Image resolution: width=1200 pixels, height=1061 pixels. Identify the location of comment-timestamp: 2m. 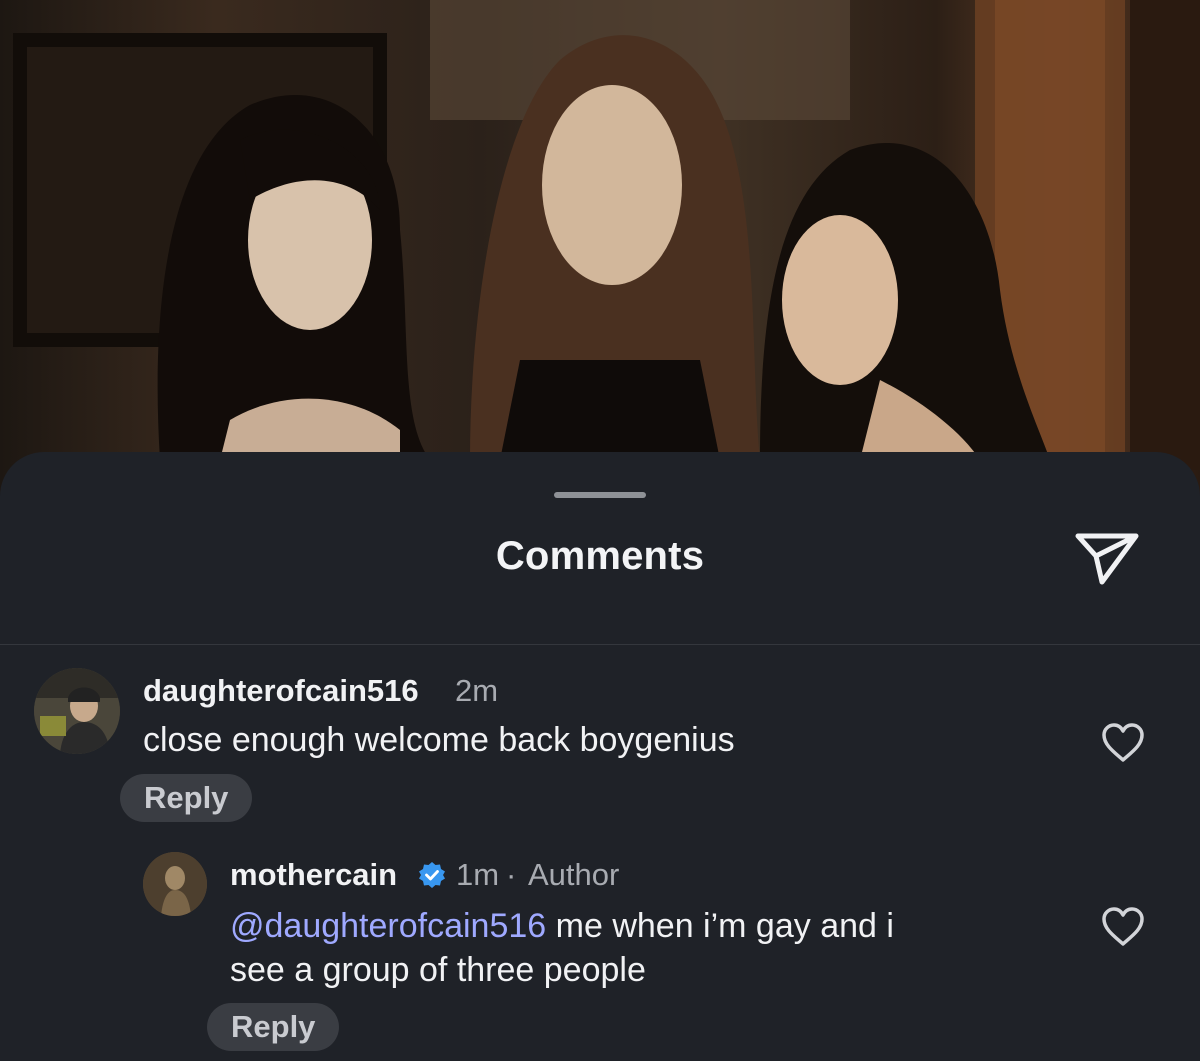
(477, 690).